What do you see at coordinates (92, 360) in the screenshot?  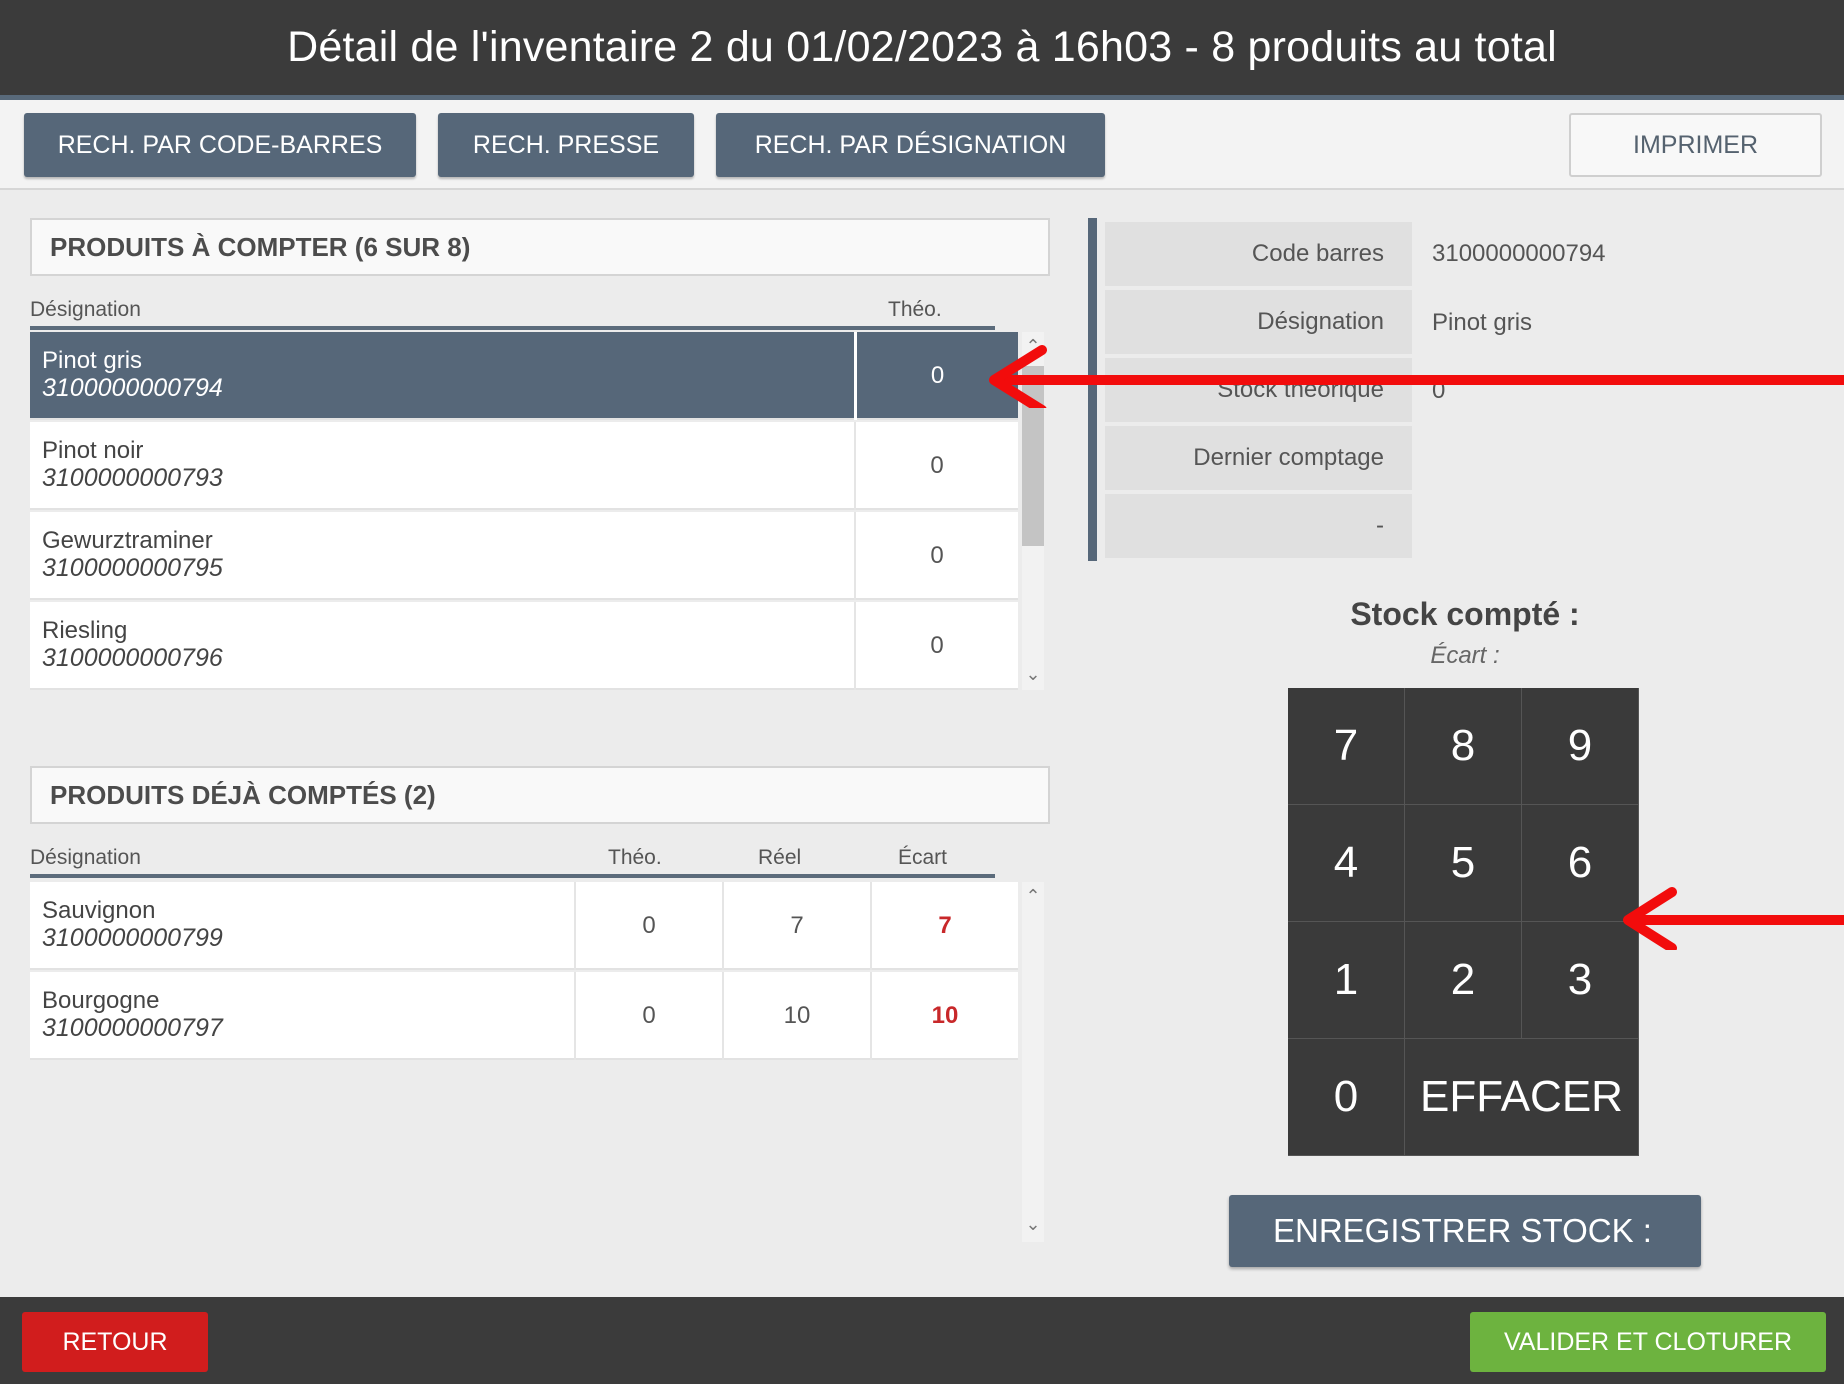 I see `product-name: Pinot gris` at bounding box center [92, 360].